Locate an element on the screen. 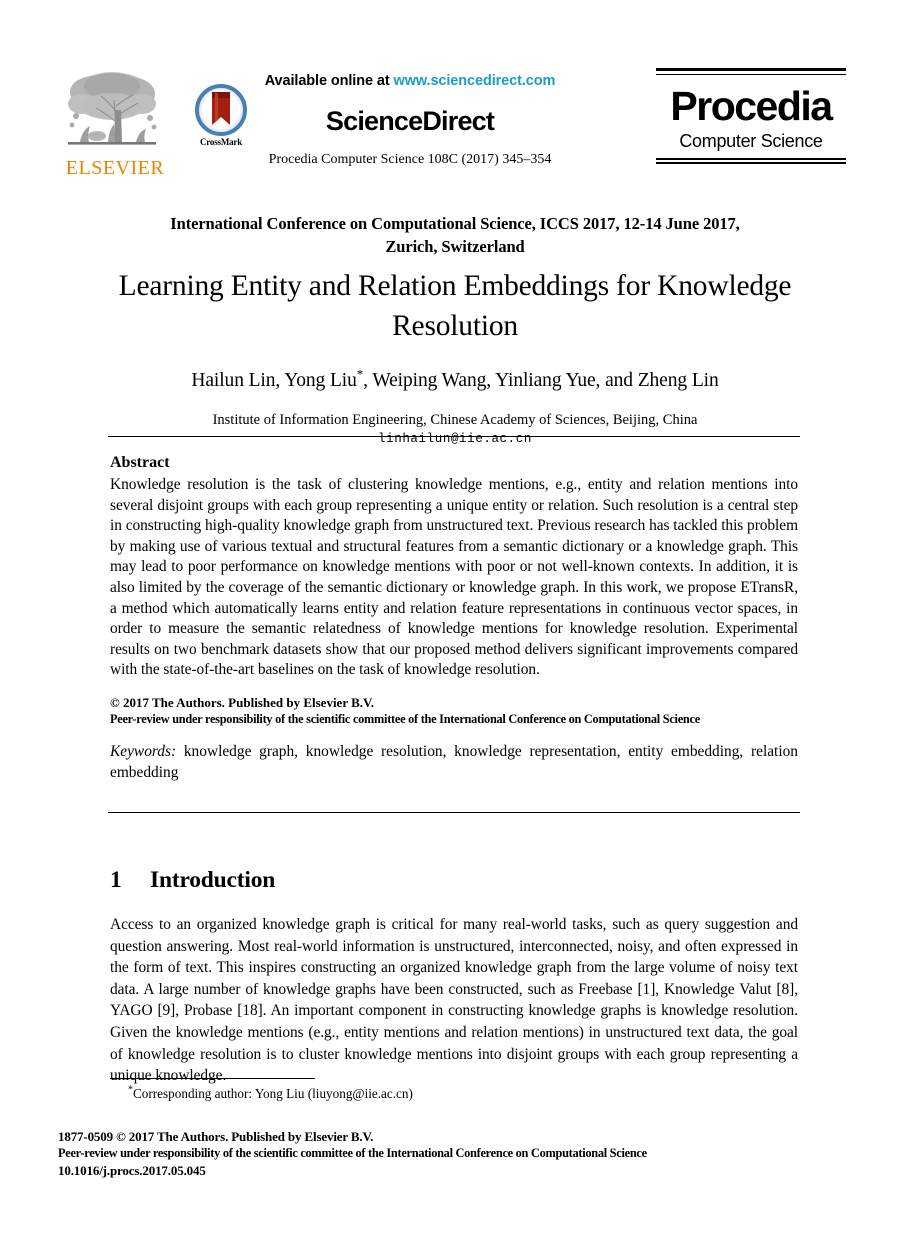  elsevier-logo: ELSEVIER is located at coordinates (115, 124).